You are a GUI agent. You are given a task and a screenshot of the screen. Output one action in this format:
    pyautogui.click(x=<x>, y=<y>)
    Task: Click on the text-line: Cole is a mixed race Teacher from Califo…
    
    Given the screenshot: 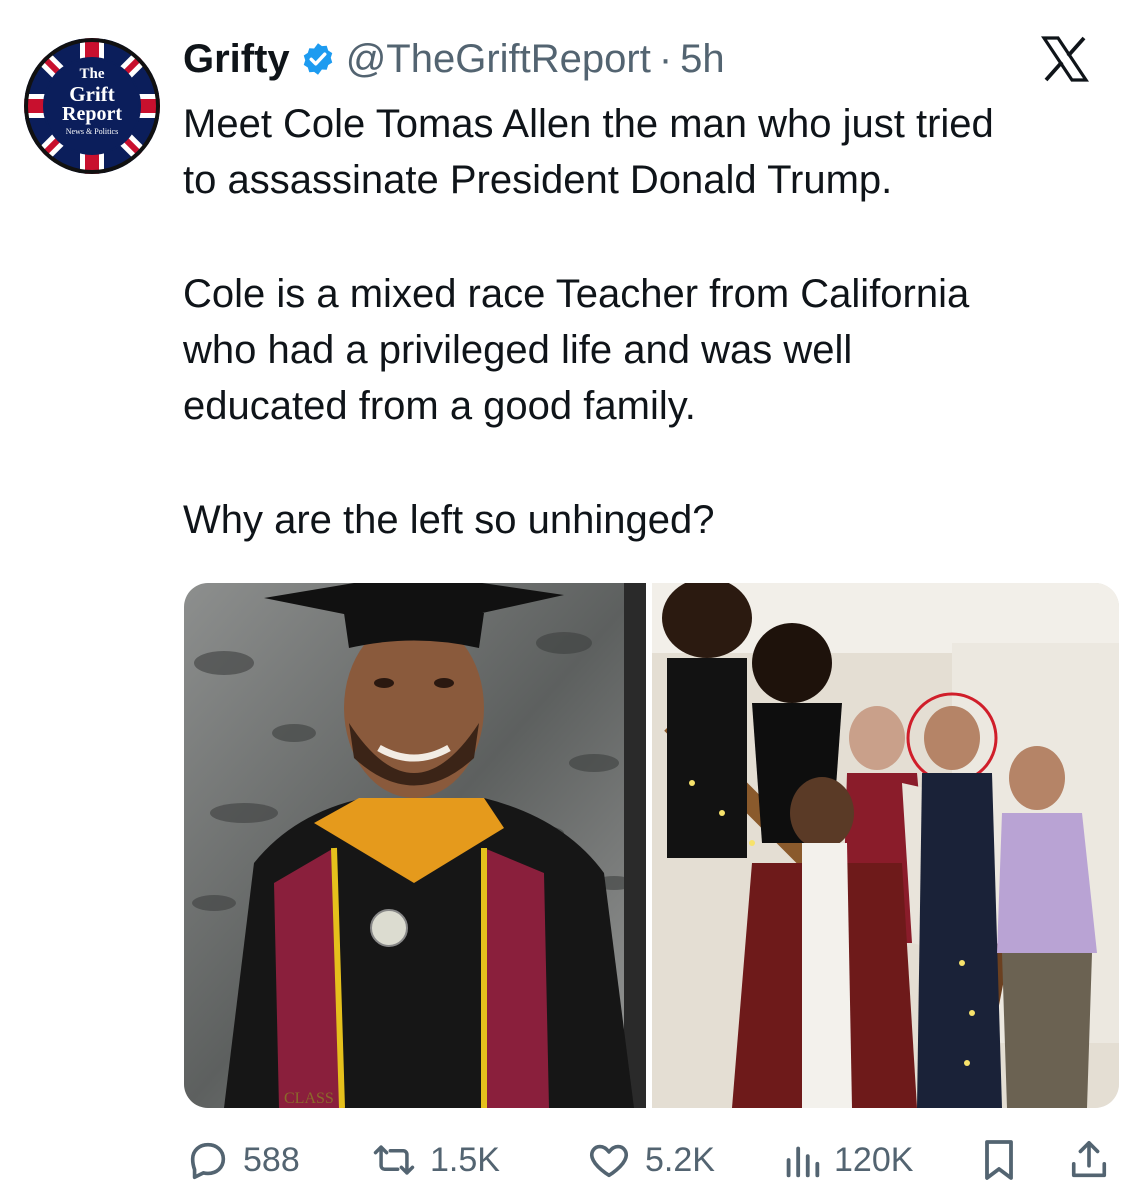 What is the action you would take?
    pyautogui.click(x=576, y=294)
    